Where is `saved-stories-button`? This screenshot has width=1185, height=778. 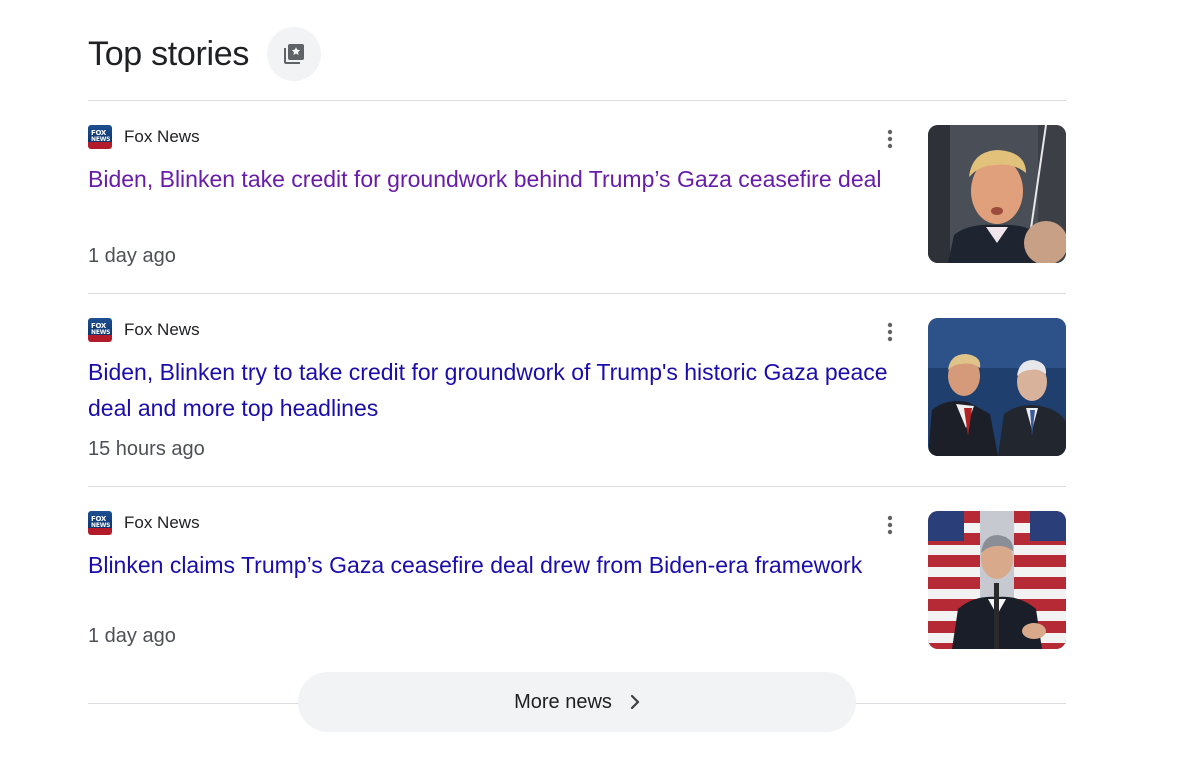 saved-stories-button is located at coordinates (294, 54).